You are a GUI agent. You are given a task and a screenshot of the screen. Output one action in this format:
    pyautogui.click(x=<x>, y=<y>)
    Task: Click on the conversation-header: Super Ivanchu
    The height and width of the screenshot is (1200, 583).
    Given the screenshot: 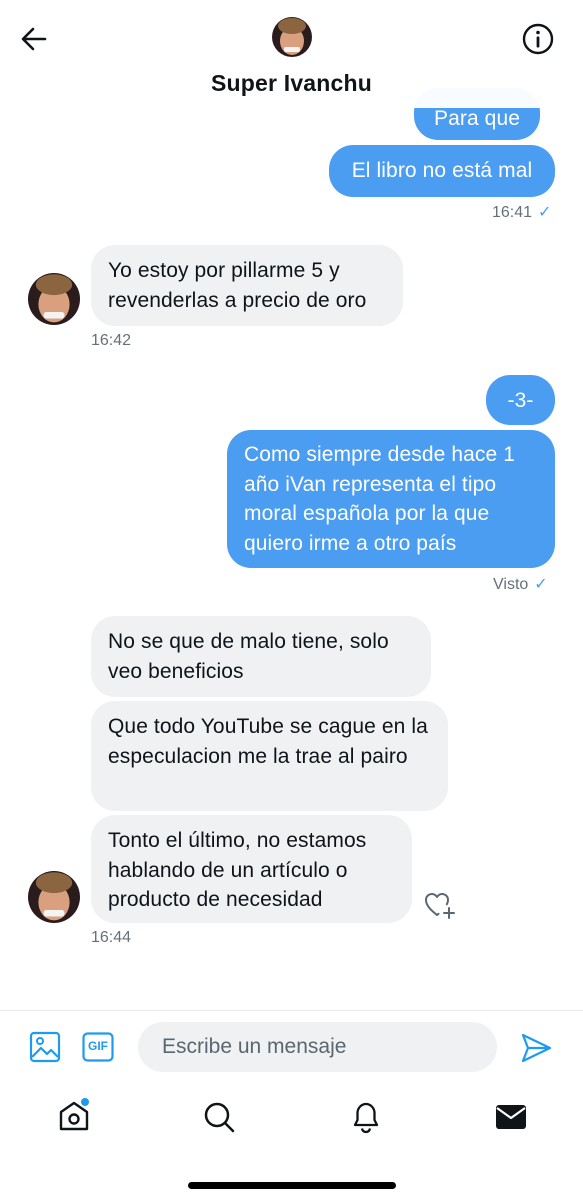 What is the action you would take?
    pyautogui.click(x=291, y=54)
    